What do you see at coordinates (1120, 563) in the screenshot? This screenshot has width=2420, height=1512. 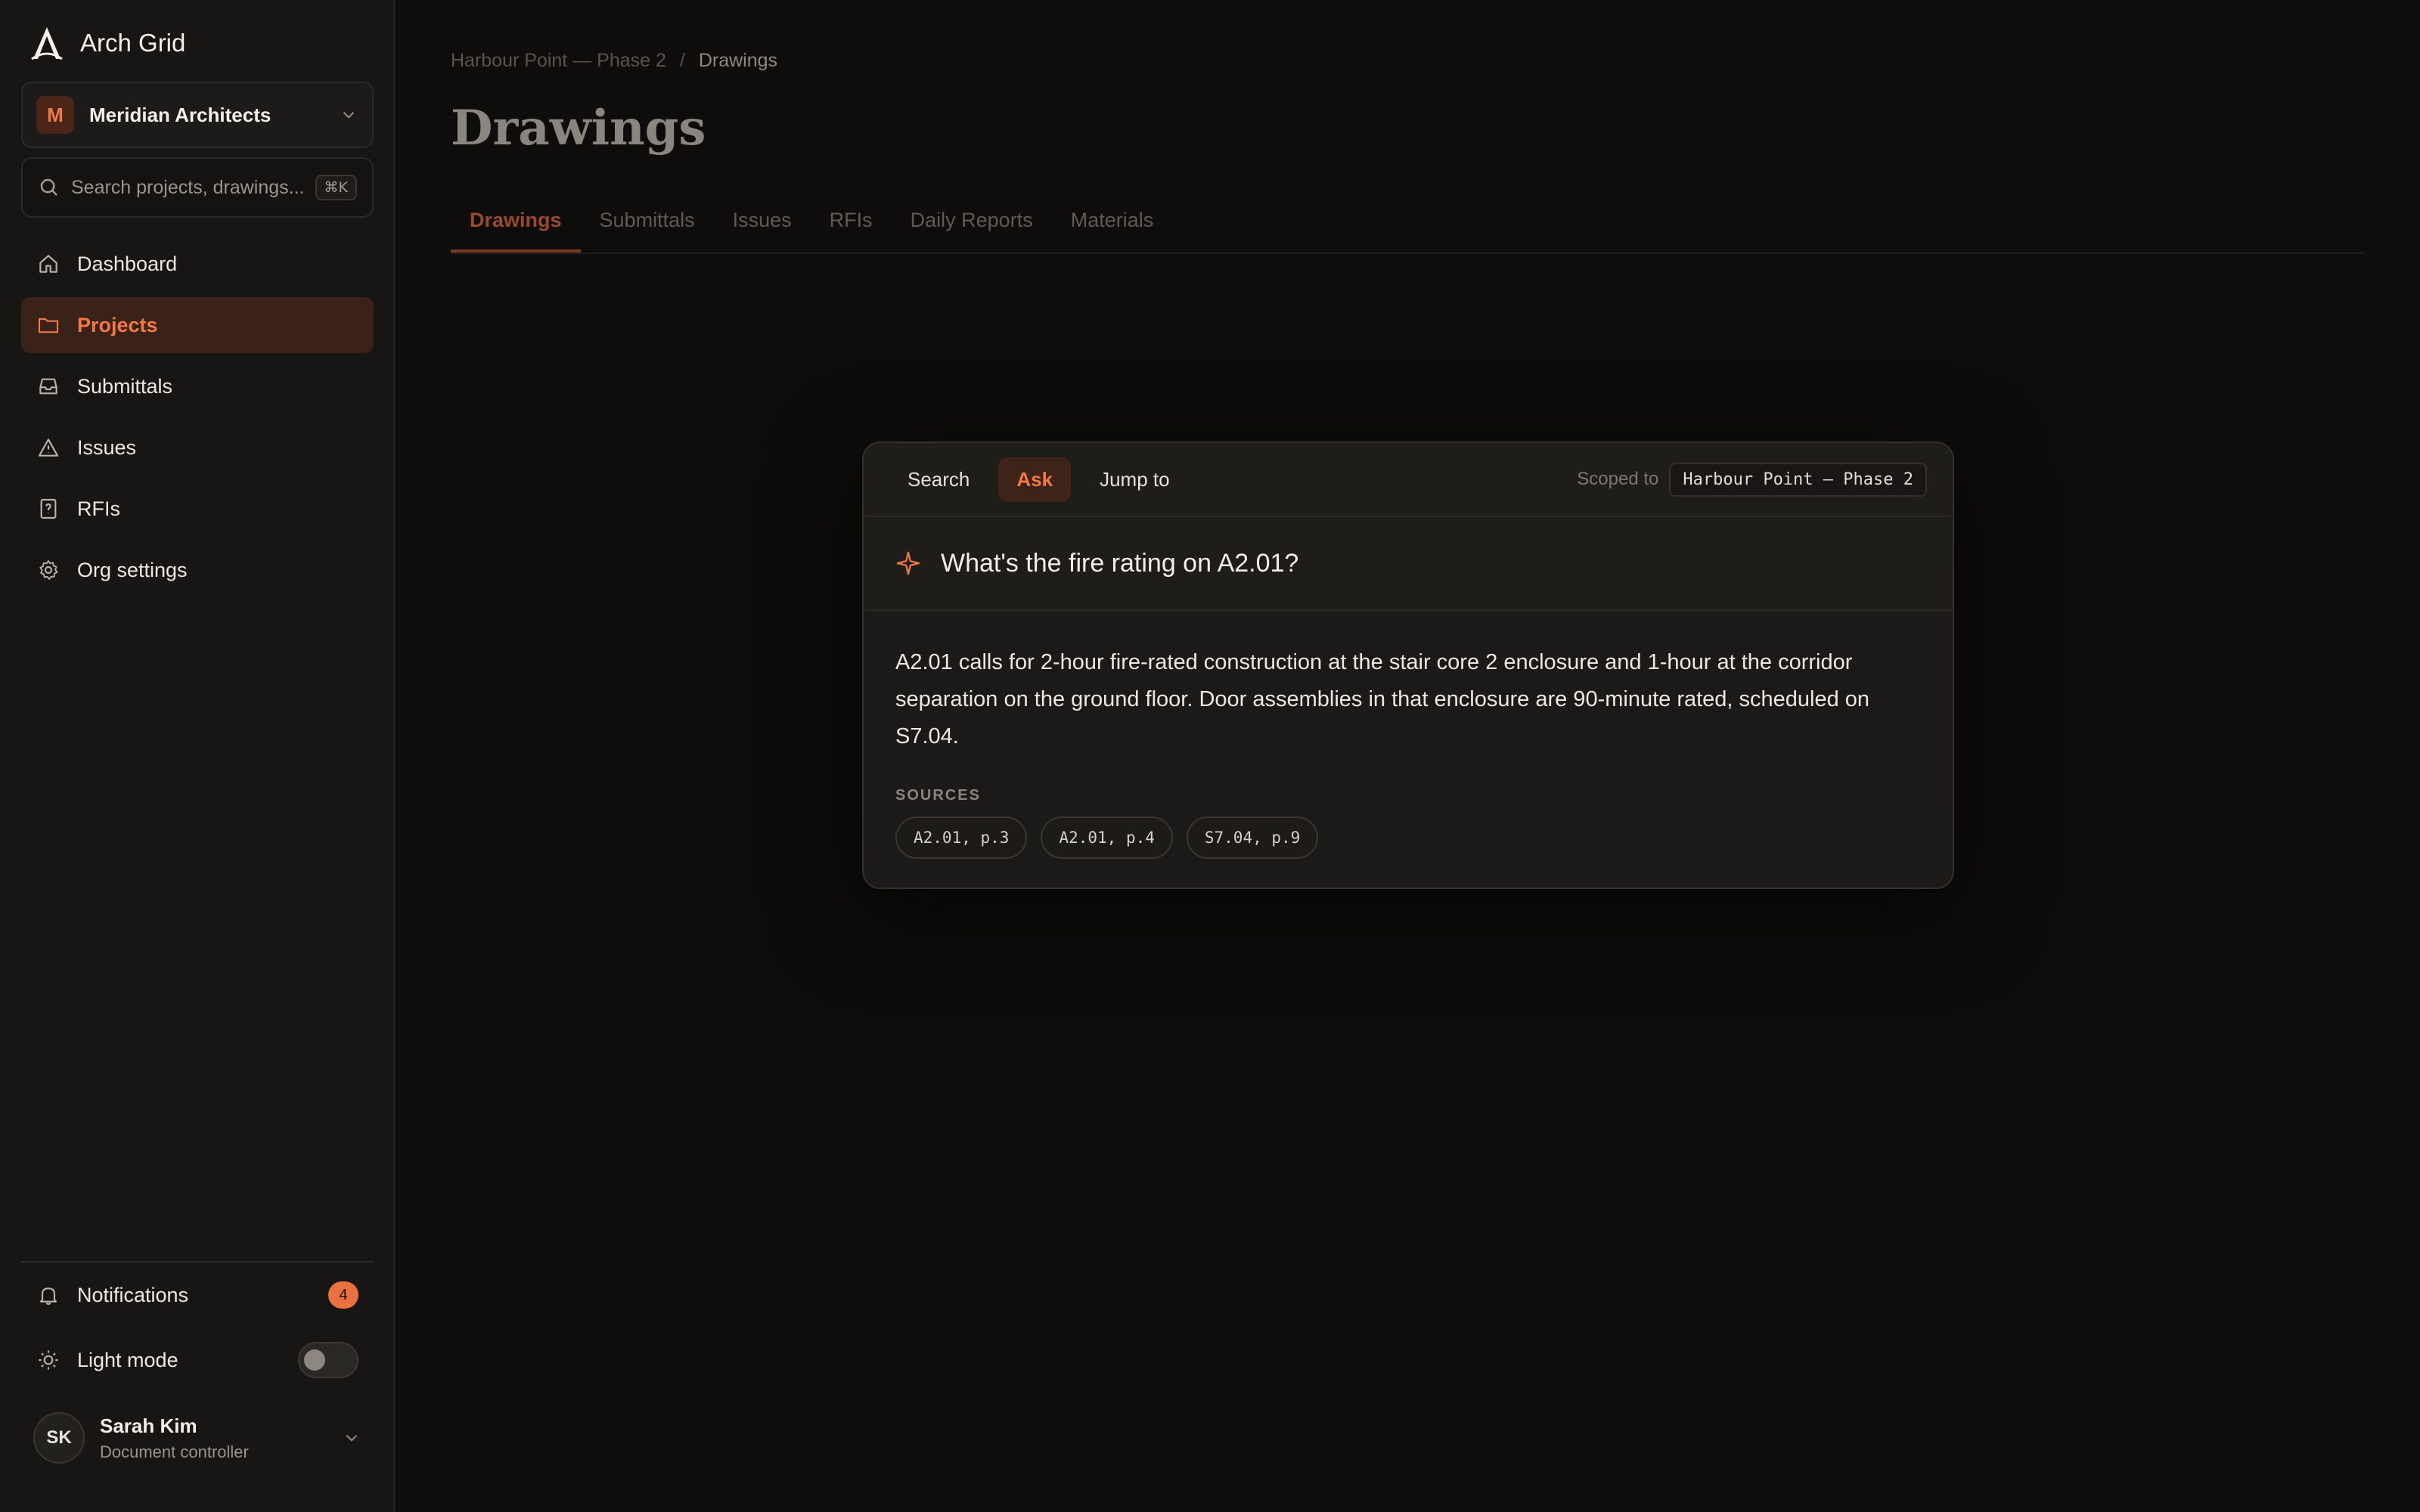 I see `question-text: What's the fire rating on A2.01?` at bounding box center [1120, 563].